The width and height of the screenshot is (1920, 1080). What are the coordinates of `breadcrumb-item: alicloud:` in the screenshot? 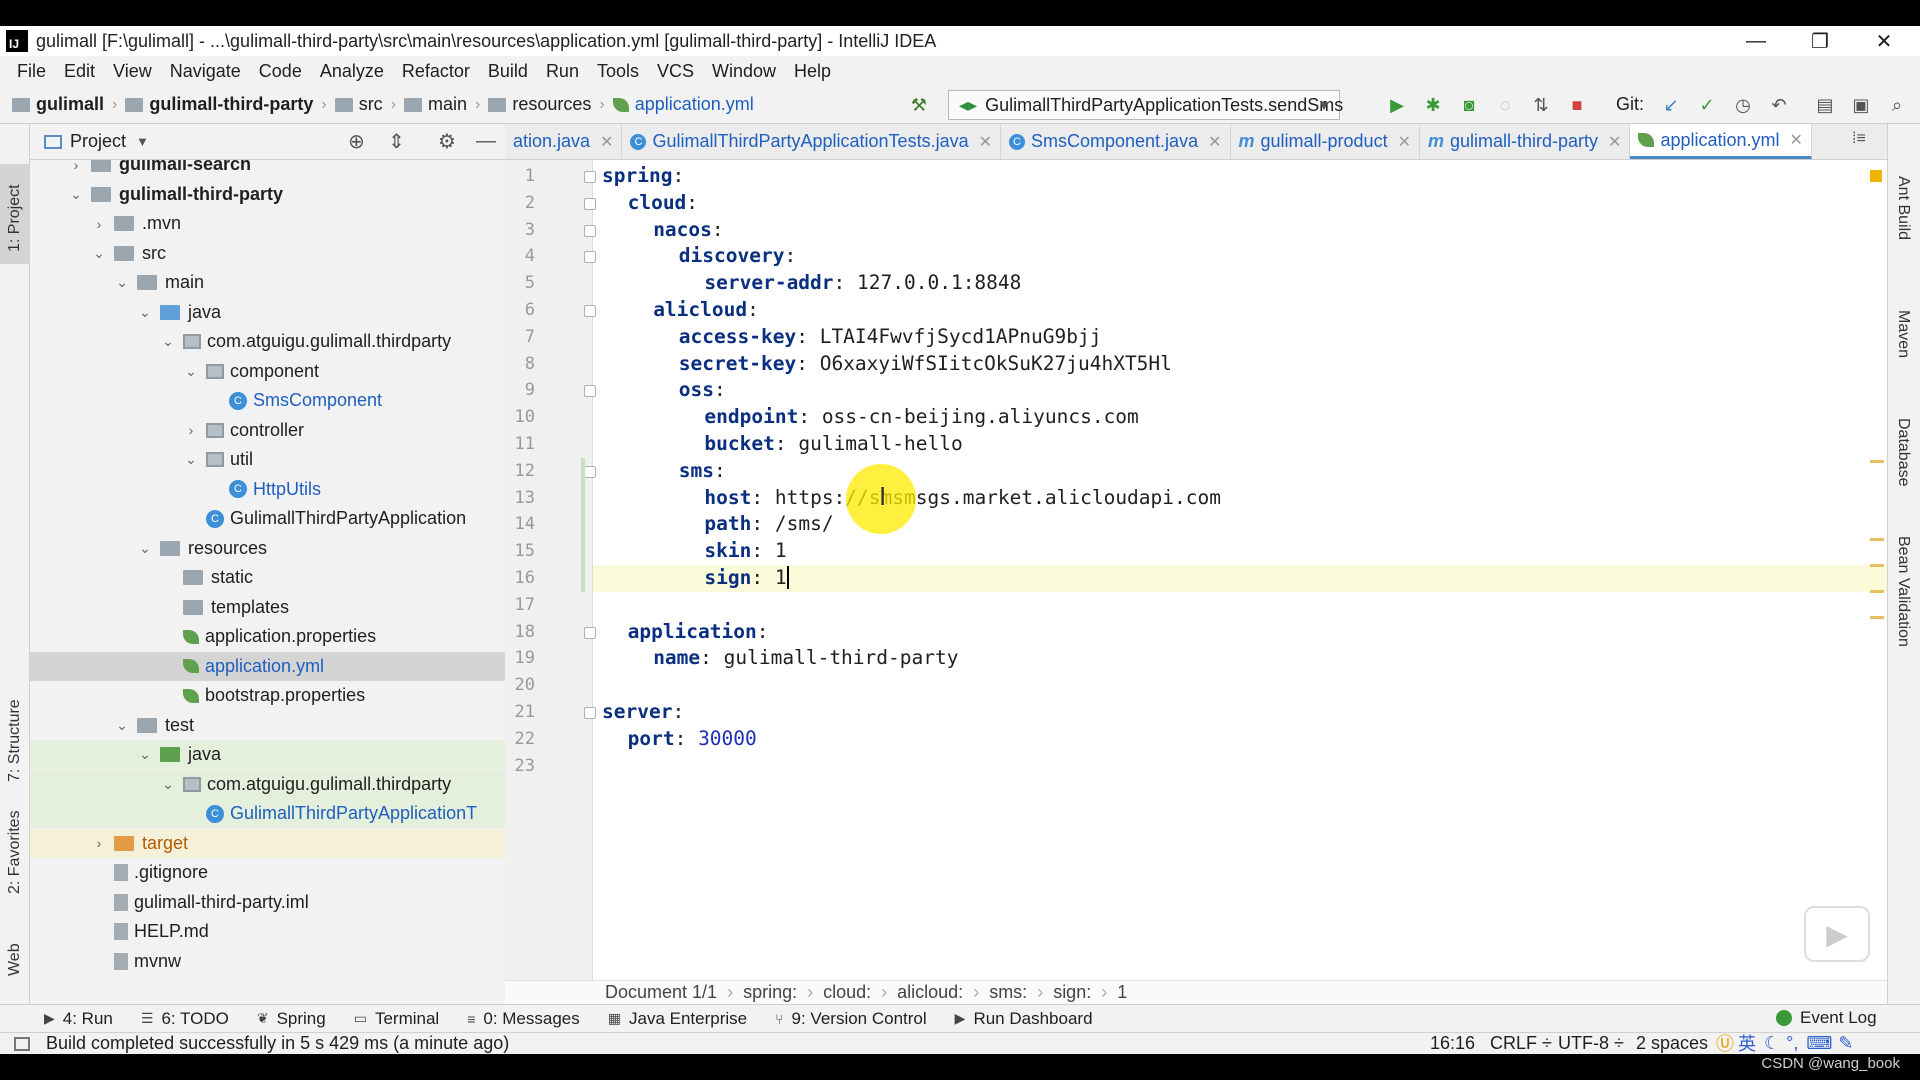 It's located at (930, 992).